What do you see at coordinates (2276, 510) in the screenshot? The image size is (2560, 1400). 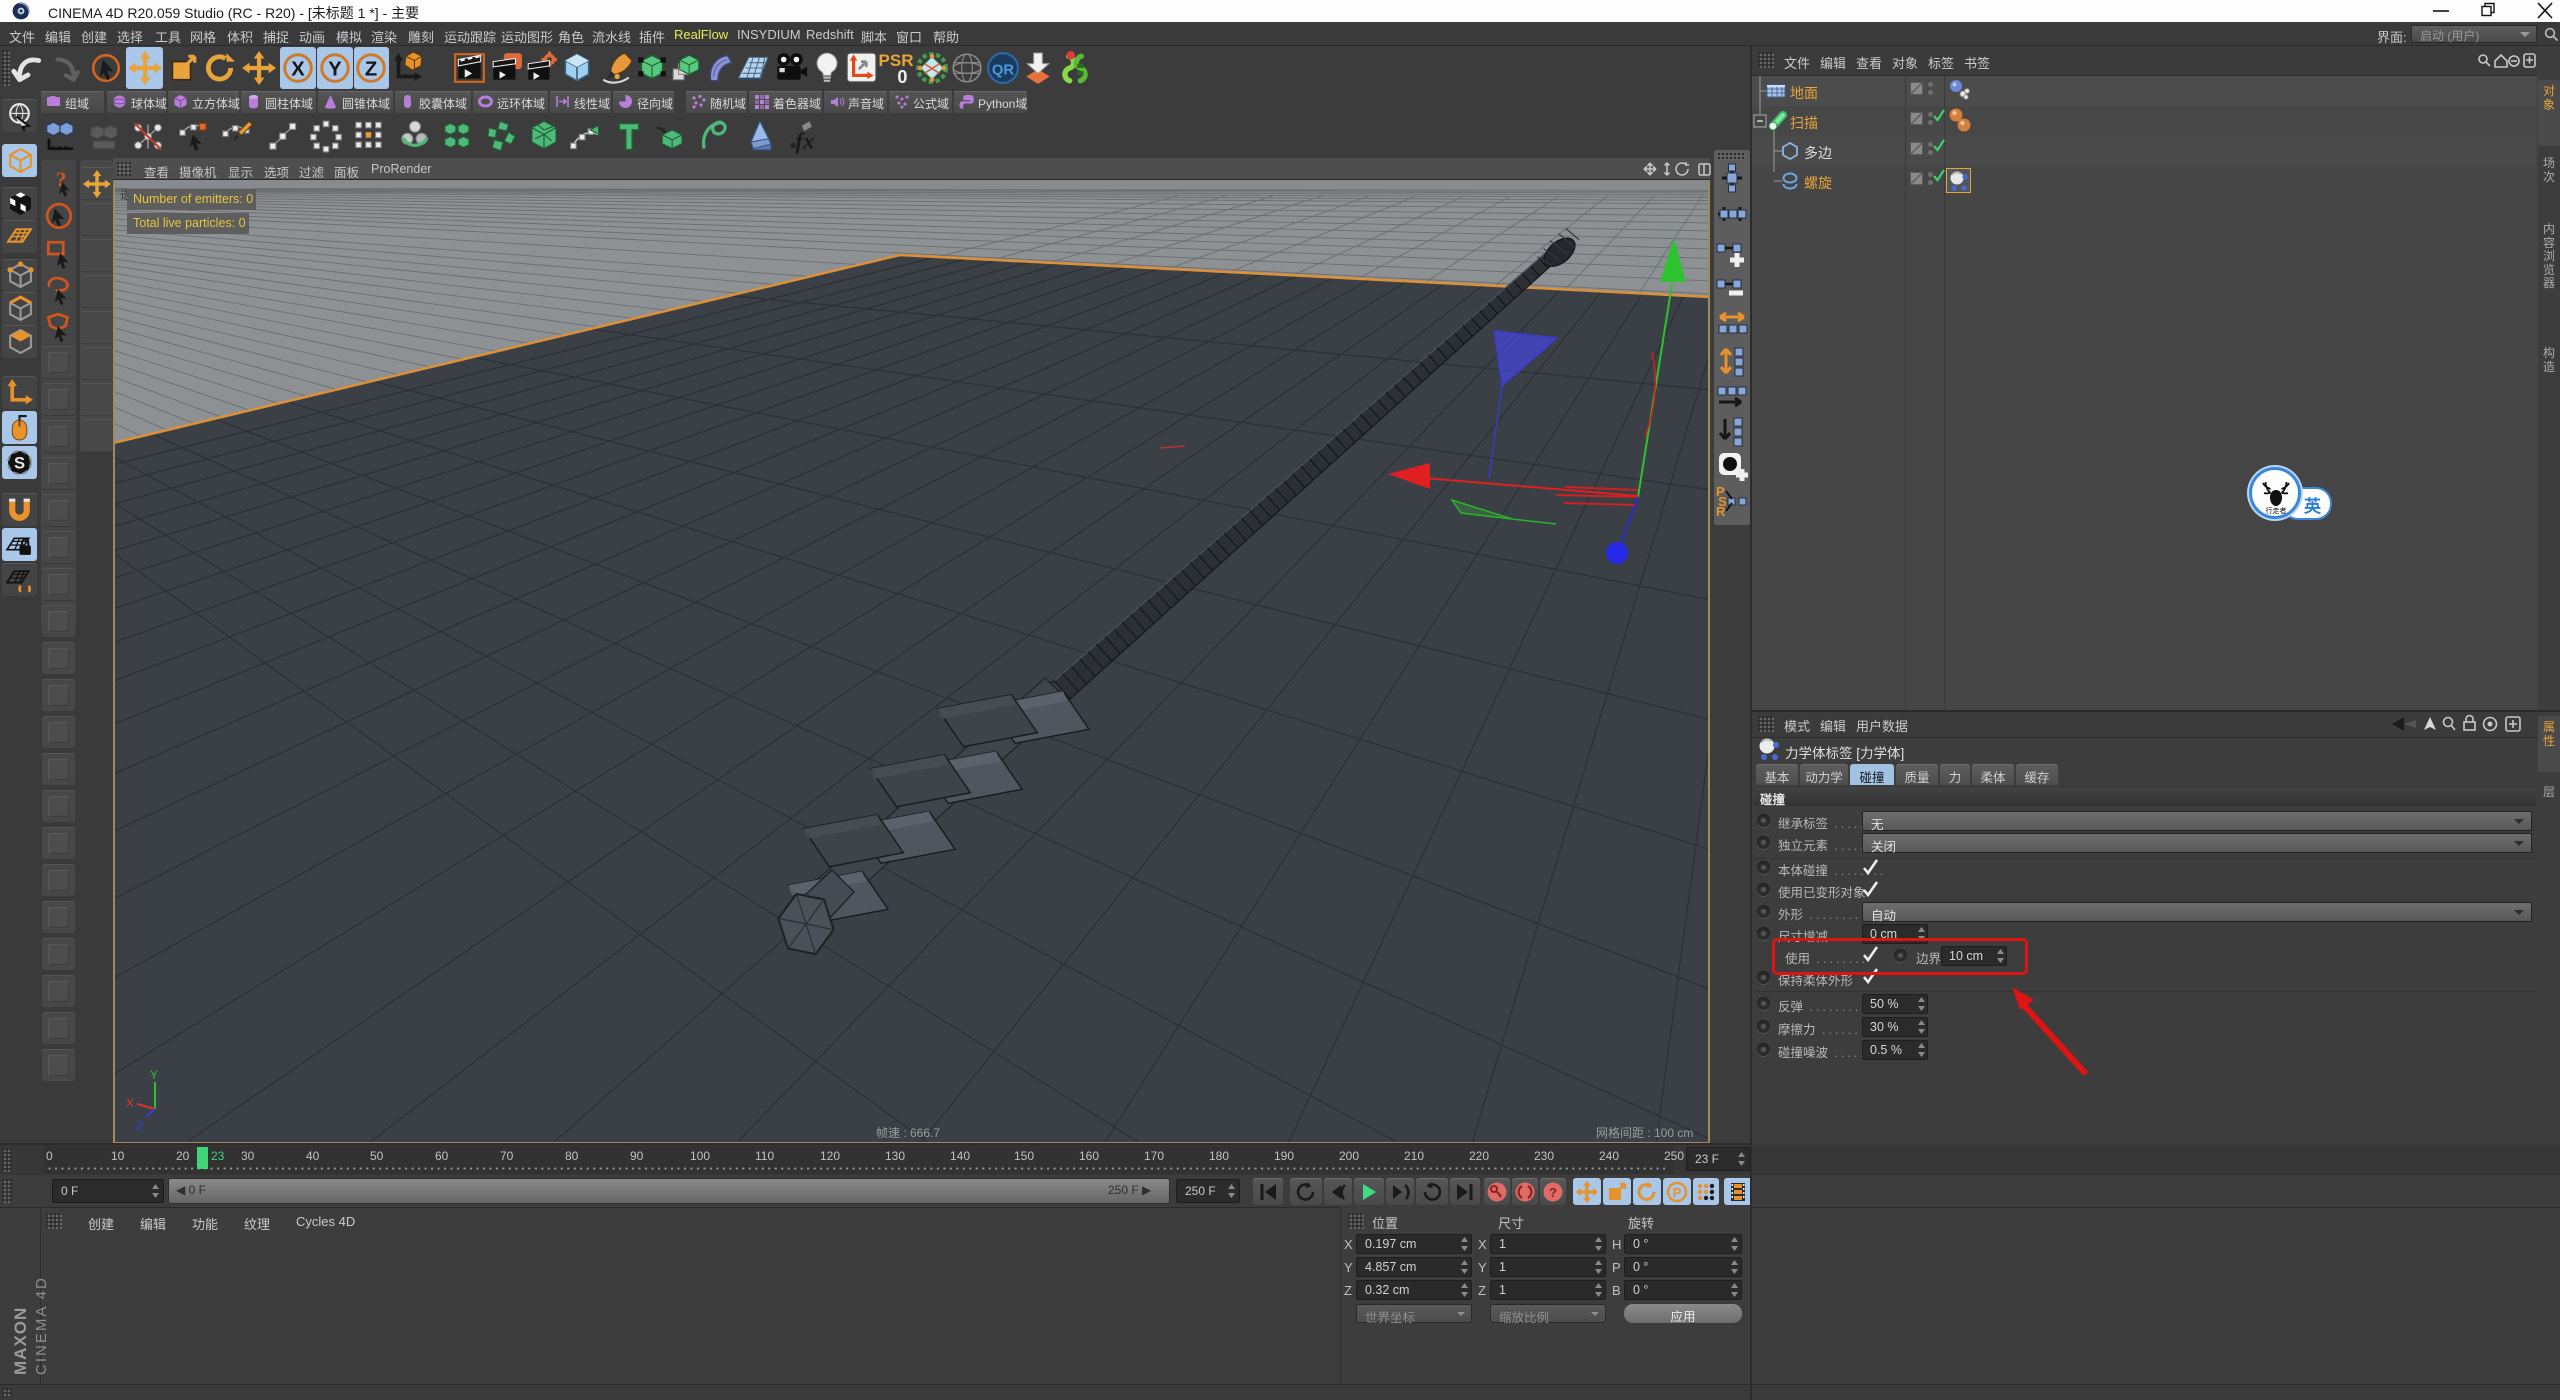 I see `svg-text: 行走者` at bounding box center [2276, 510].